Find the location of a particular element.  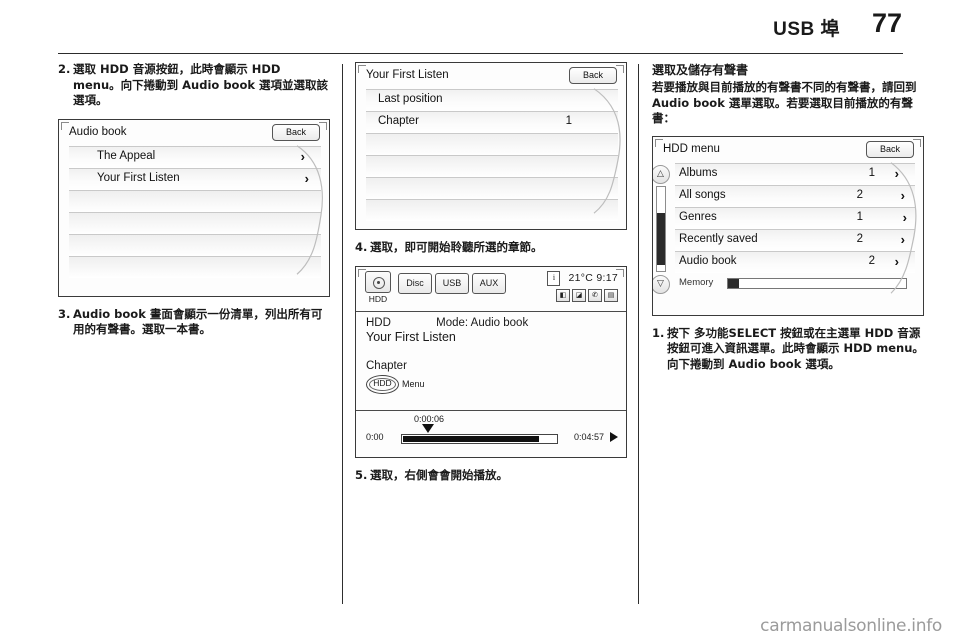

memory-bar is located at coordinates (817, 283).